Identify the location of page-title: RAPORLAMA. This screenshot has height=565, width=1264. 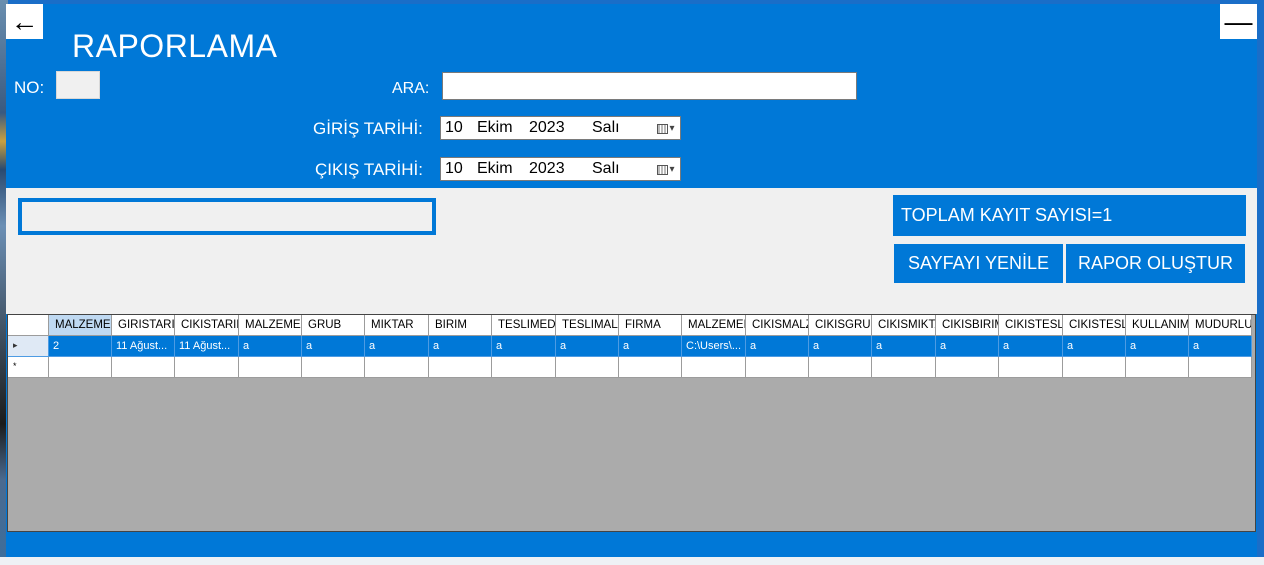
(175, 46).